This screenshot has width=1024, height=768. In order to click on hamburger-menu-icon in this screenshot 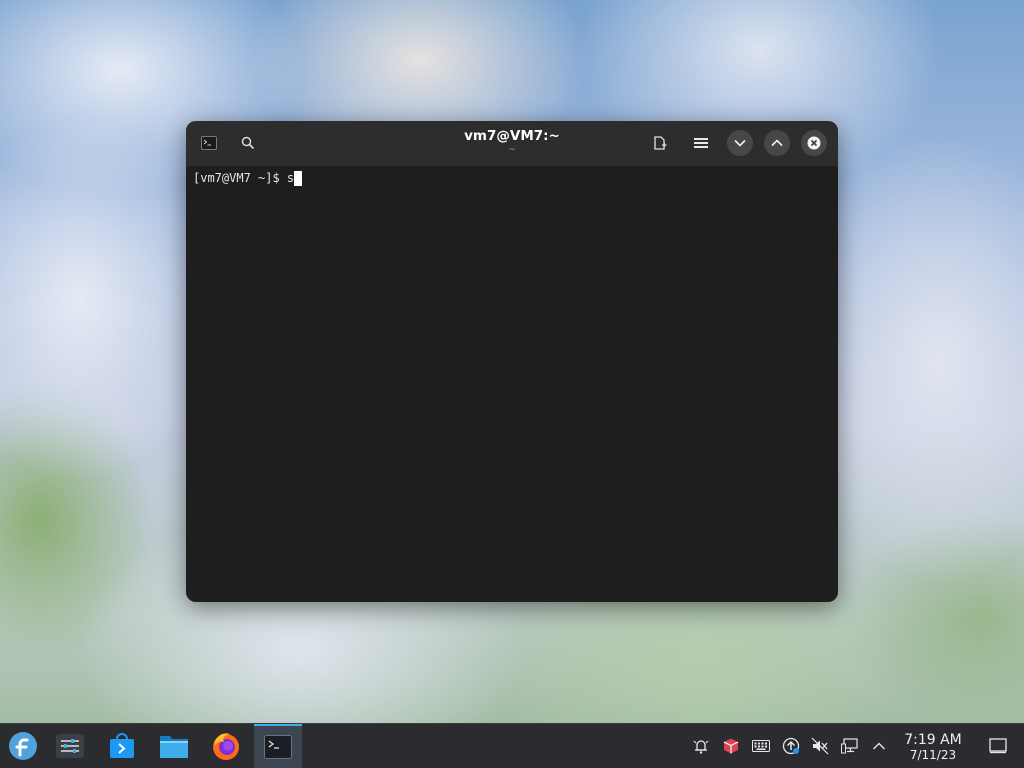, I will do `click(701, 143)`.